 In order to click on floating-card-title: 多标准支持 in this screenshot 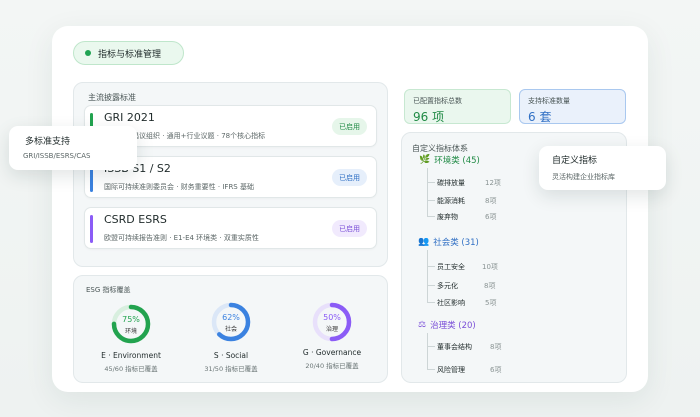, I will do `click(48, 142)`.